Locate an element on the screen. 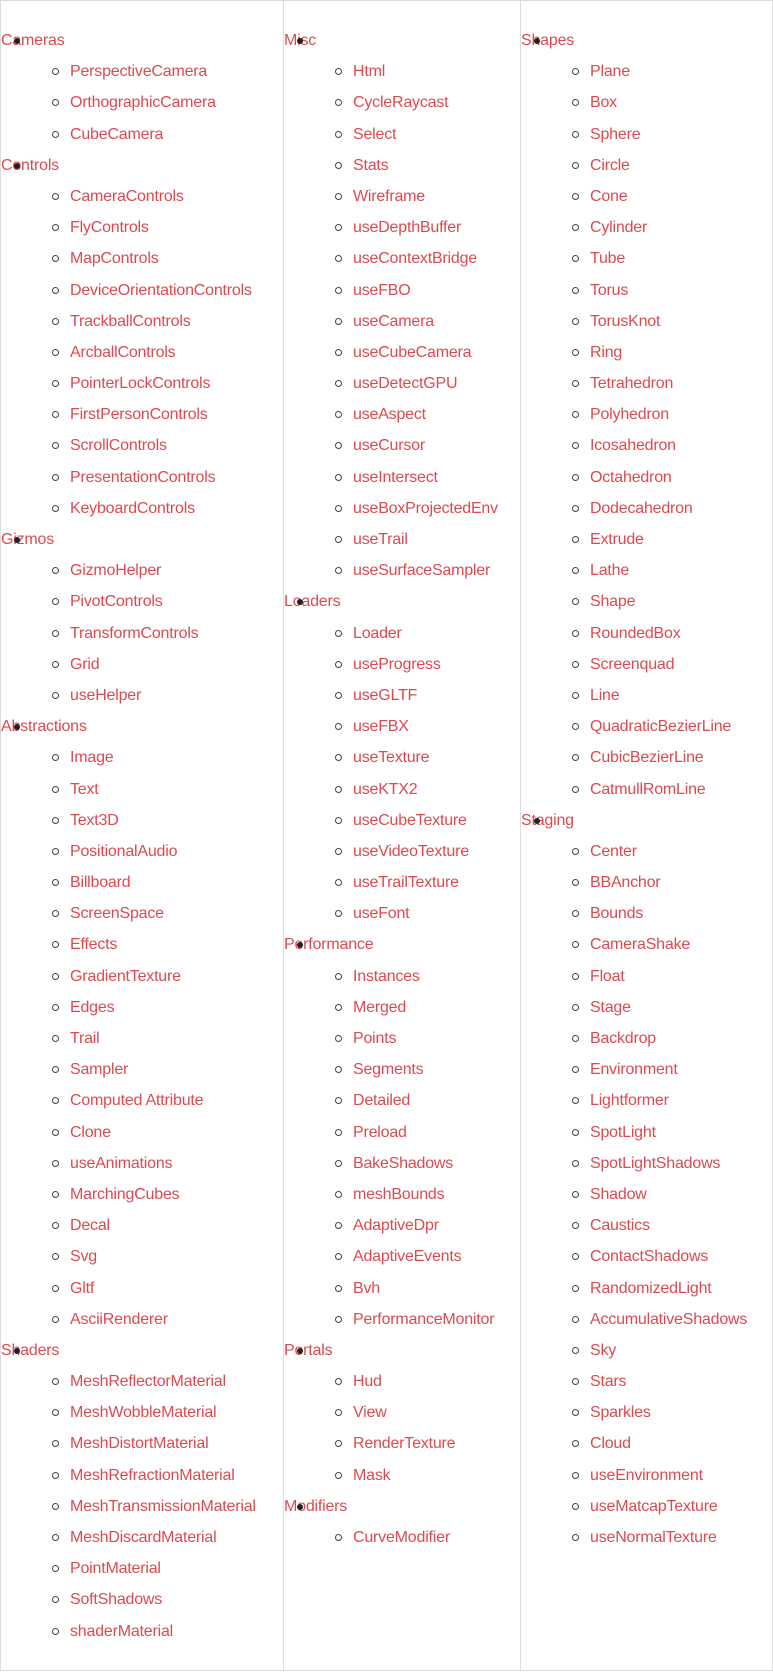 This screenshot has width=773, height=1672. link-roundedbox: RoundedBox is located at coordinates (635, 633).